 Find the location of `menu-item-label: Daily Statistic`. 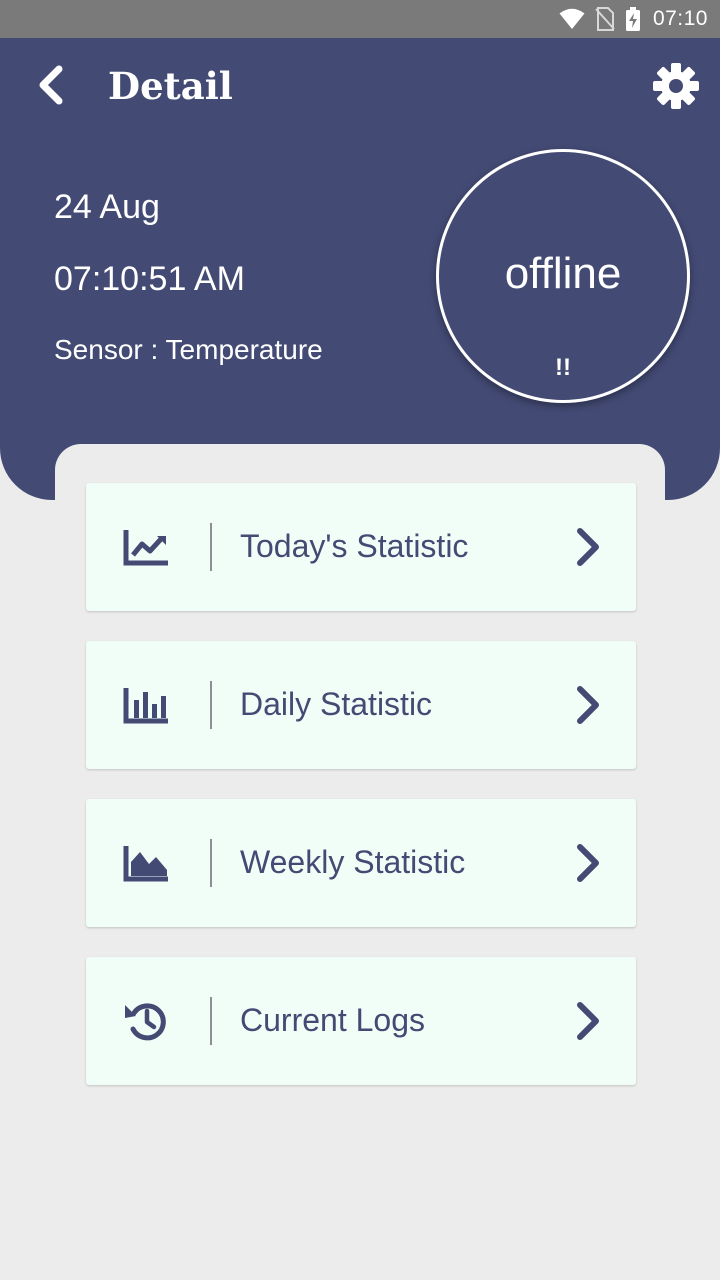

menu-item-label: Daily Statistic is located at coordinates (336, 704).